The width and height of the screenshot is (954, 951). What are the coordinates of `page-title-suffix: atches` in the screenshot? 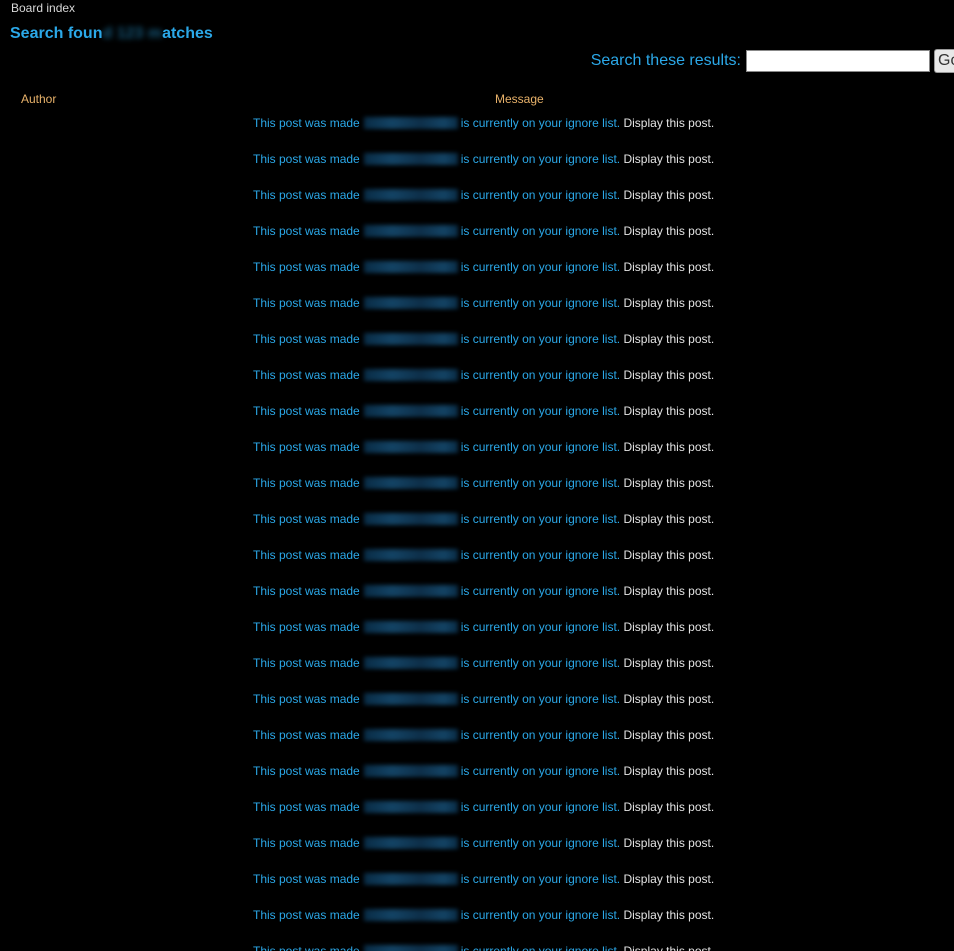 It's located at (187, 33).